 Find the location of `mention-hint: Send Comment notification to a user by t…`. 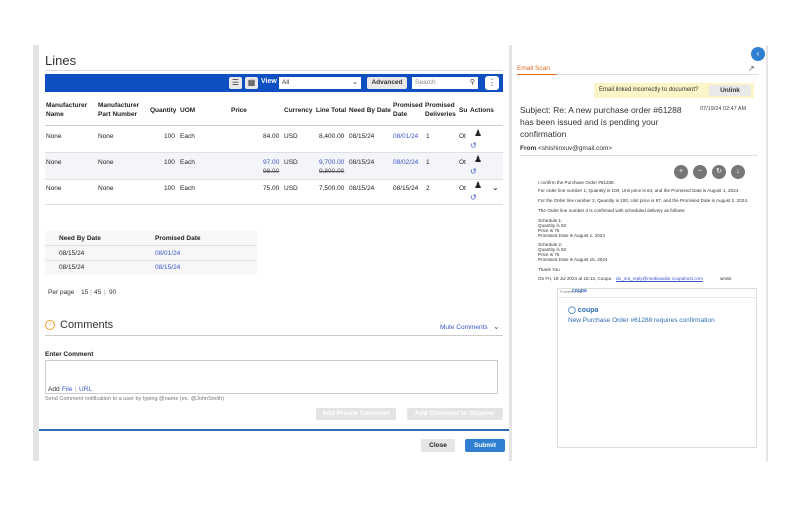

mention-hint: Send Comment notification to a user by t… is located at coordinates (134, 399).